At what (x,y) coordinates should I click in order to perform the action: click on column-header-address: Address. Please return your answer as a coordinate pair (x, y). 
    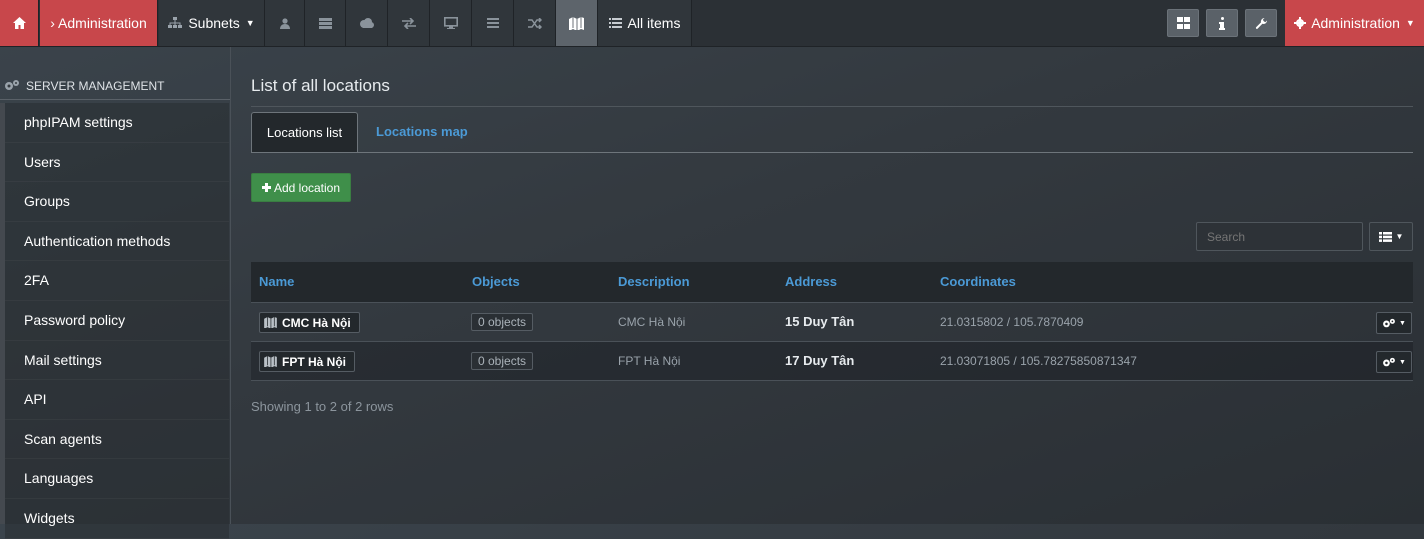
    Looking at the image, I should click on (811, 282).